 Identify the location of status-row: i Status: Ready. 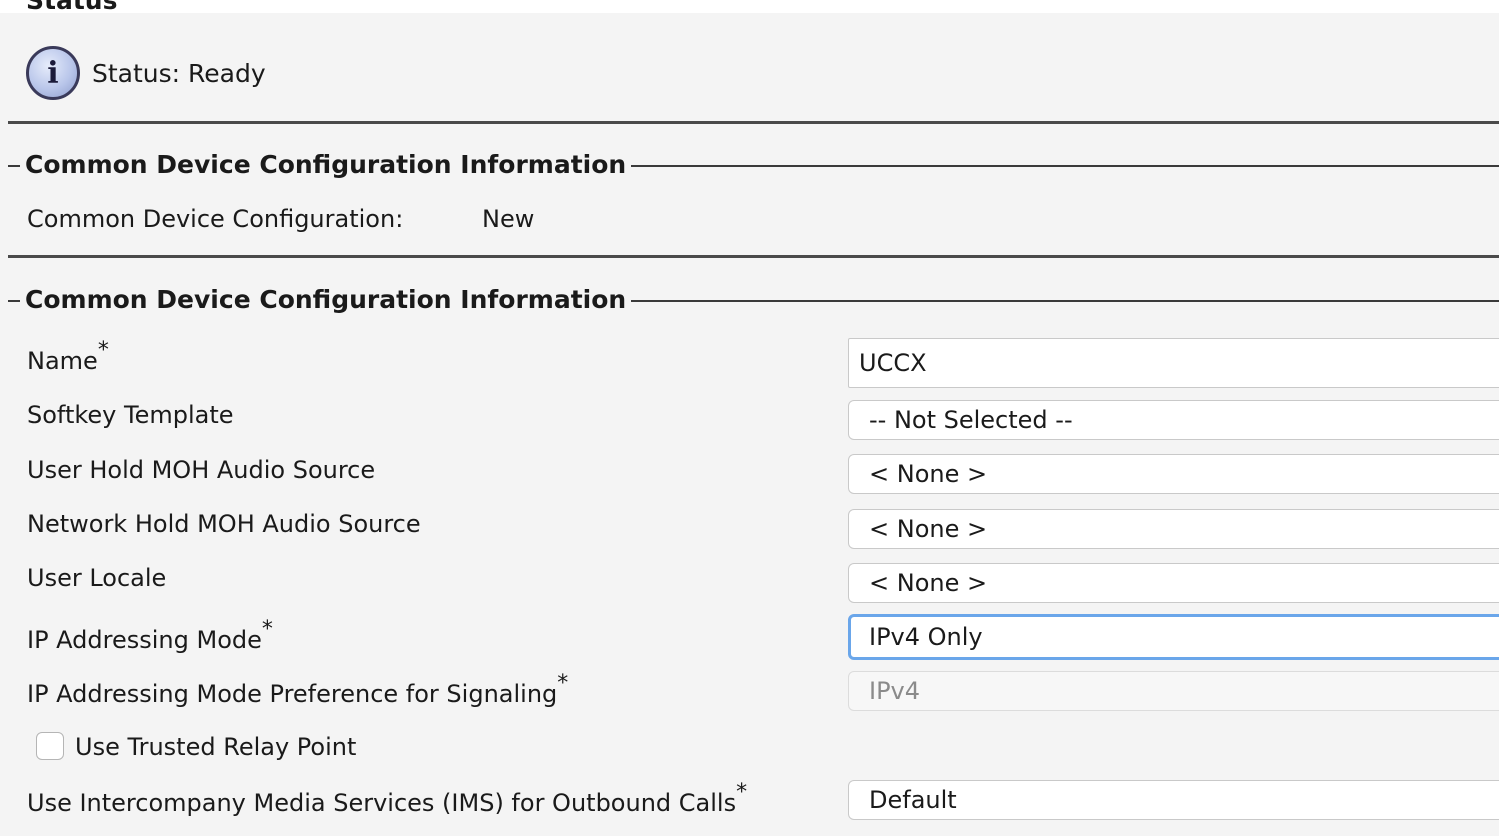
(146, 73).